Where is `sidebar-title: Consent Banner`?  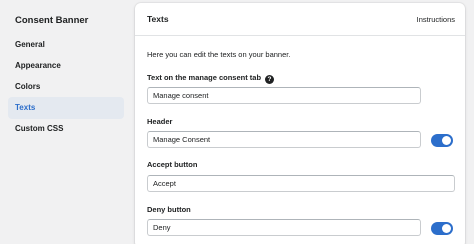
sidebar-title: Consent Banner is located at coordinates (52, 20).